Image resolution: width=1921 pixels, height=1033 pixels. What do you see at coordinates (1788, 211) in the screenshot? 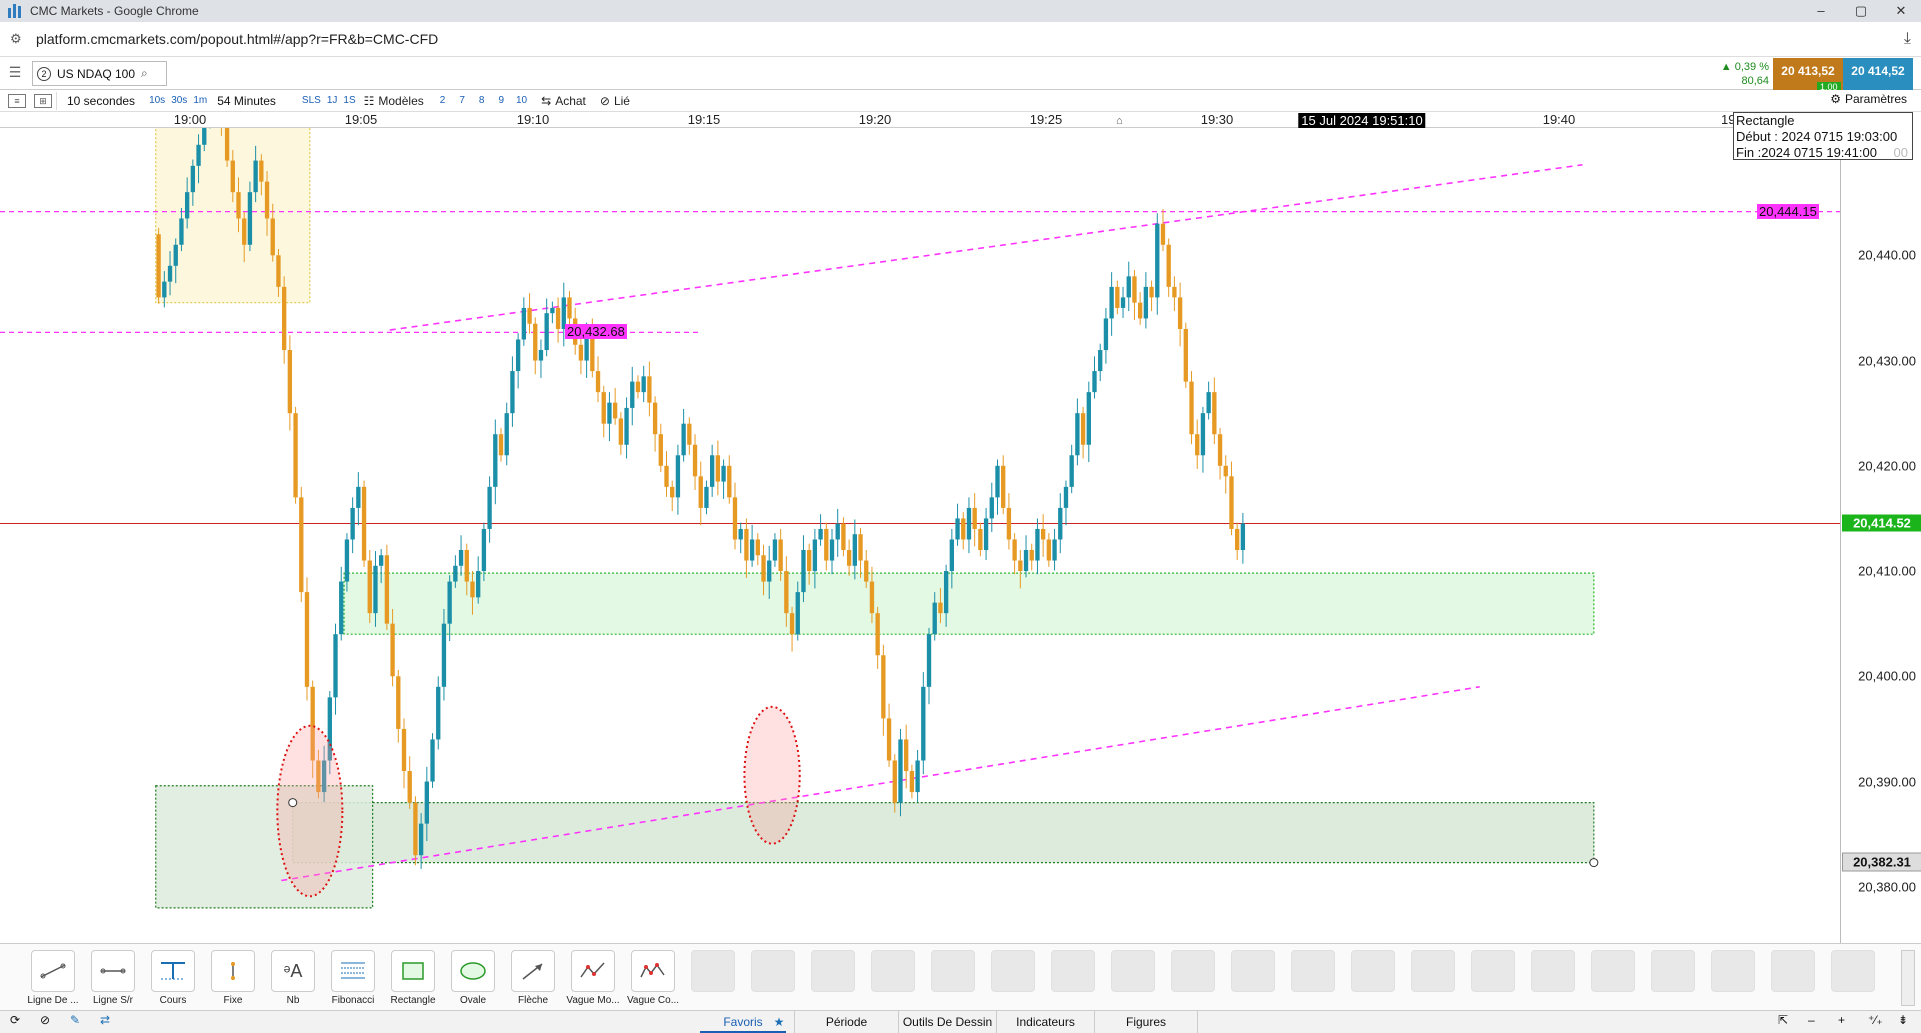
I see `level-label: 20,444.15` at bounding box center [1788, 211].